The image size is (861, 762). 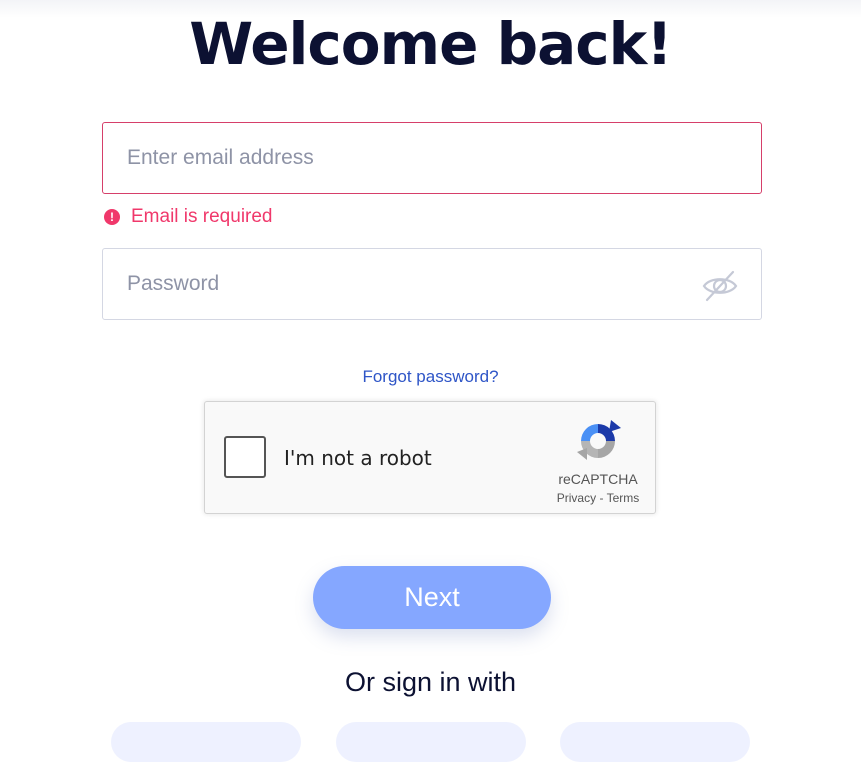 What do you see at coordinates (623, 498) in the screenshot?
I see `recaptcha-terms-link: Terms` at bounding box center [623, 498].